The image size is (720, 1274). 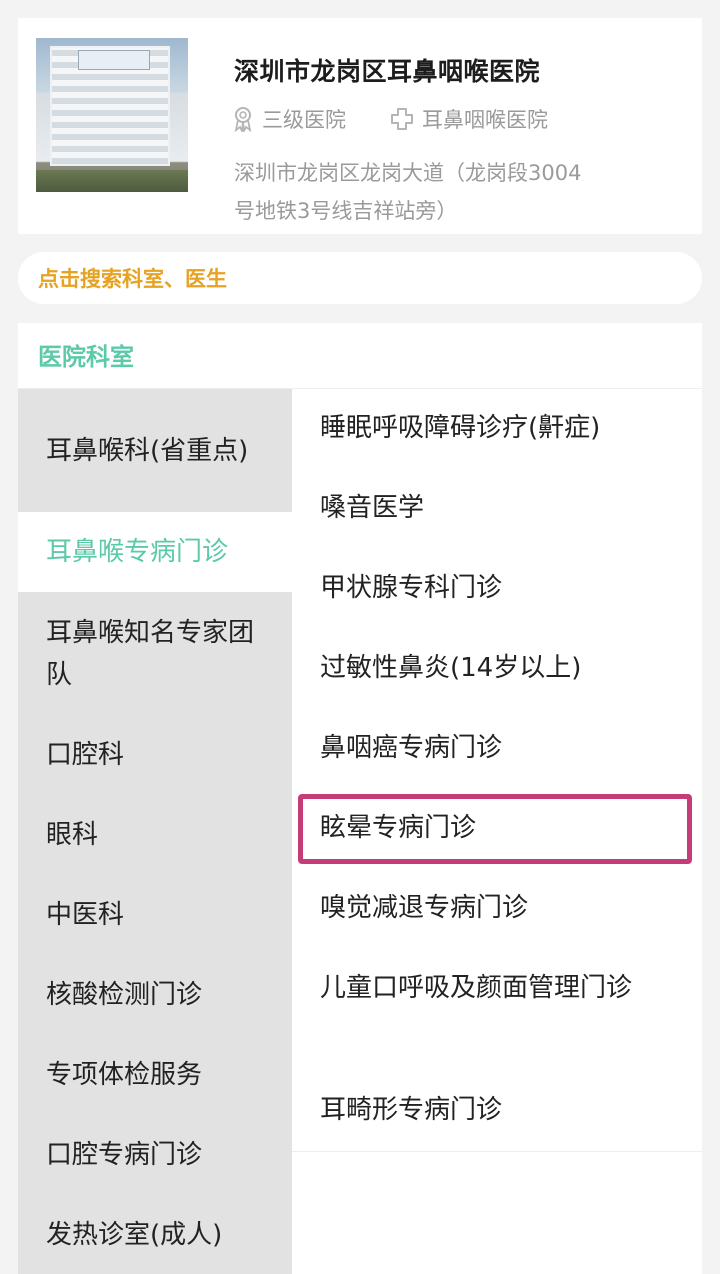 What do you see at coordinates (150, 653) in the screenshot?
I see `category-item-label: 耳鼻喉知名专家团队` at bounding box center [150, 653].